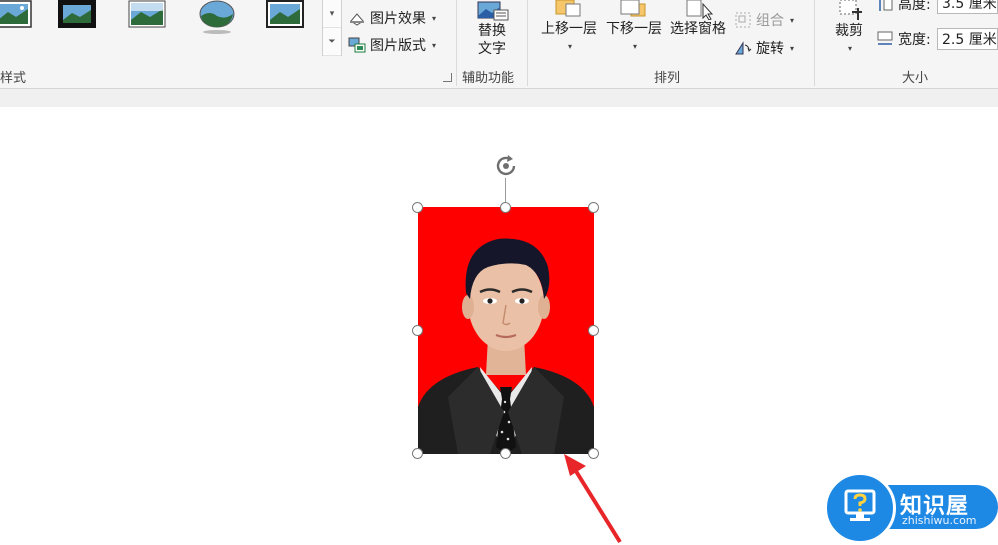  What do you see at coordinates (417, 330) in the screenshot?
I see `resize-handle-left` at bounding box center [417, 330].